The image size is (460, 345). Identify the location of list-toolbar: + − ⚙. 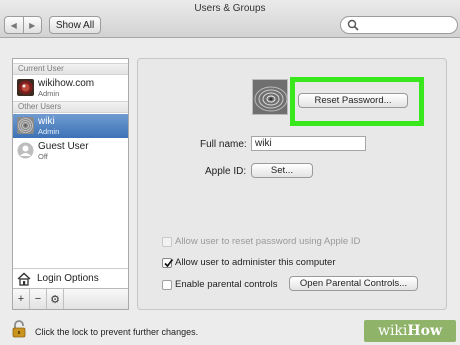
(70, 298).